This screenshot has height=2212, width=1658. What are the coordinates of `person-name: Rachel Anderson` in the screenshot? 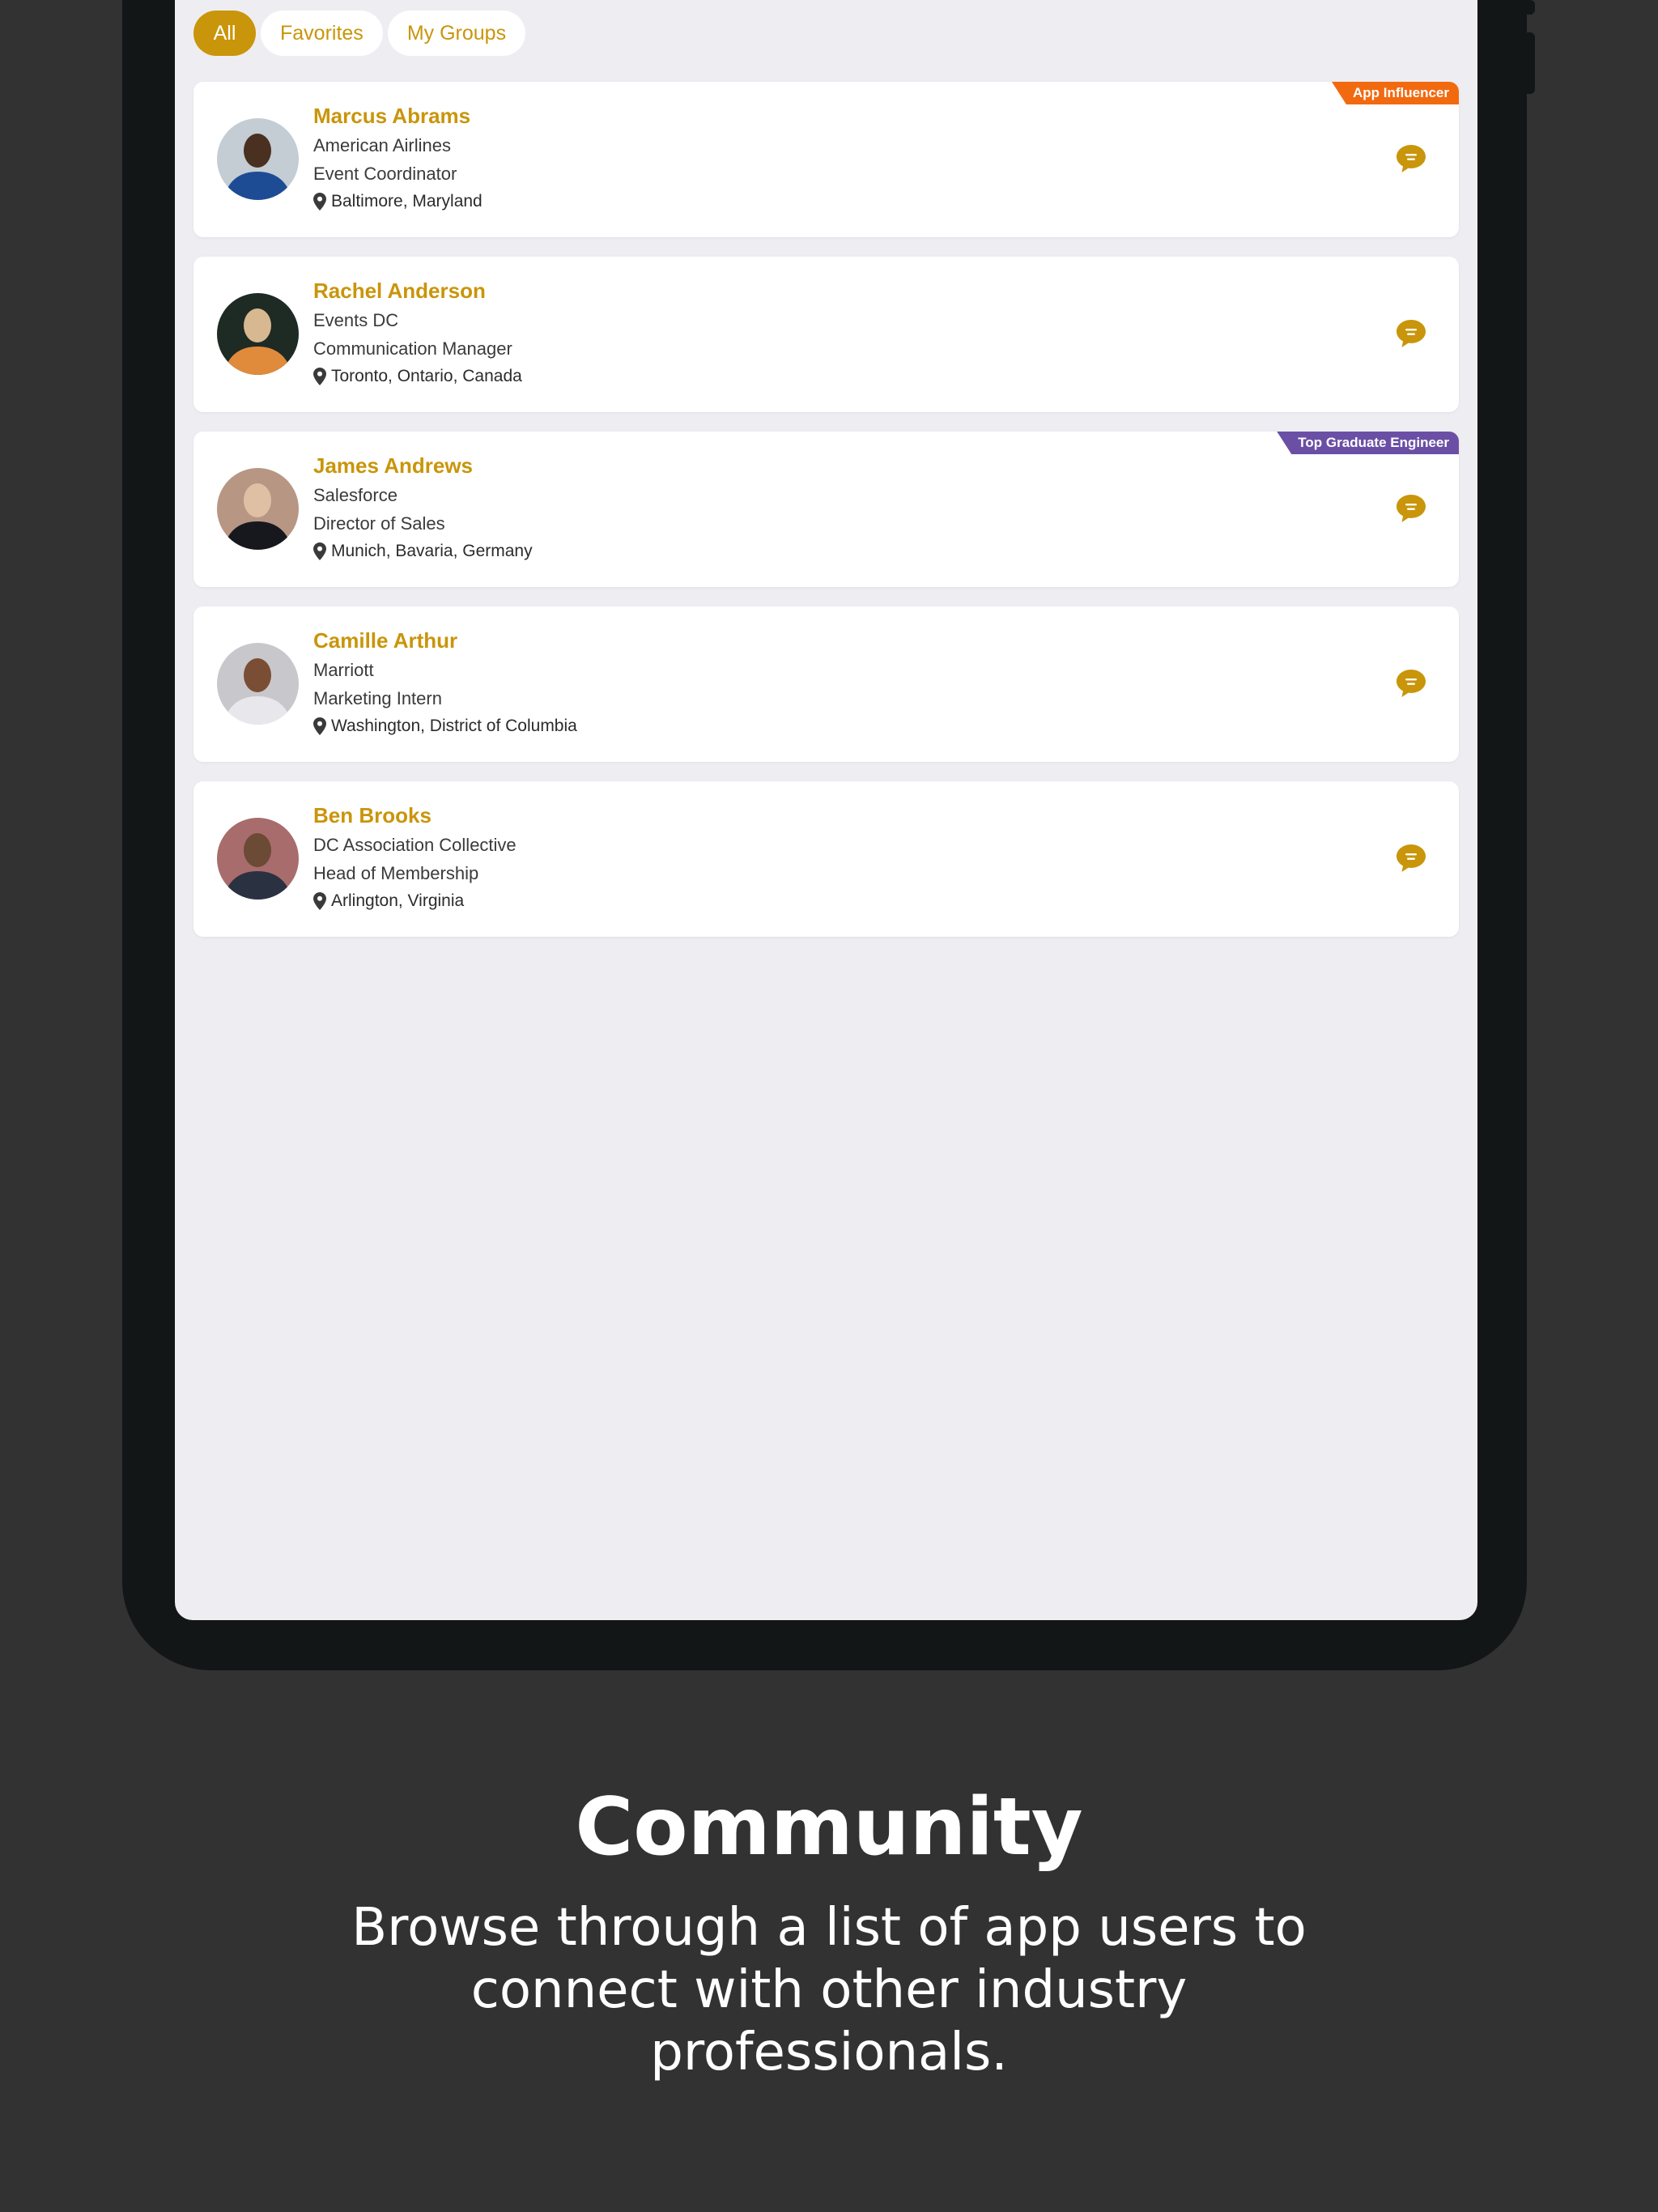 It's located at (399, 291).